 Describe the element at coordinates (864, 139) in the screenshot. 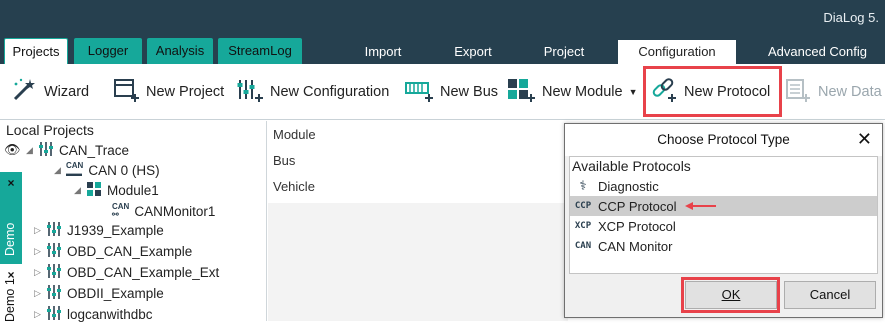

I see `close-icon: ✕` at that location.